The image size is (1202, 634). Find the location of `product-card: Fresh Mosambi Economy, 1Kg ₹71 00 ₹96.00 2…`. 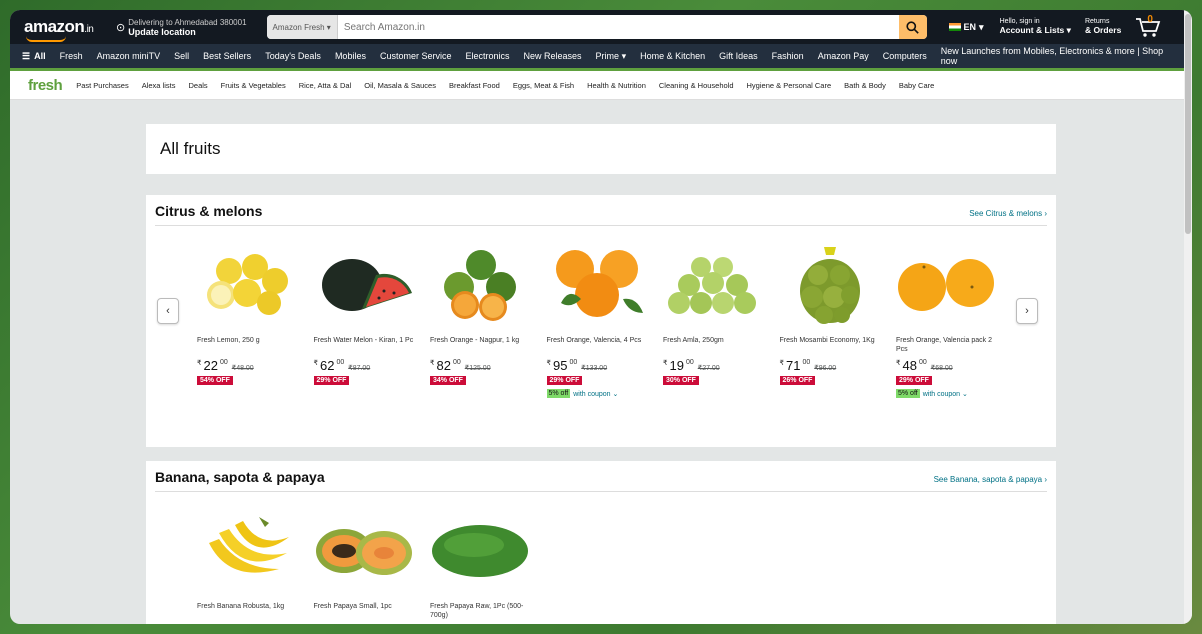

product-card: Fresh Mosambi Economy, 1Kg ₹71 00 ₹96.00 2… is located at coordinates (838, 321).